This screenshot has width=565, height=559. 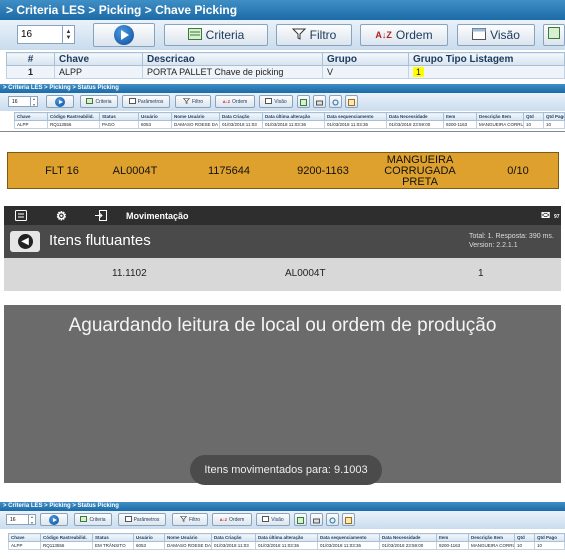 What do you see at coordinates (282, 274) in the screenshot?
I see `list-item: 11.1102 AL0004T 1` at bounding box center [282, 274].